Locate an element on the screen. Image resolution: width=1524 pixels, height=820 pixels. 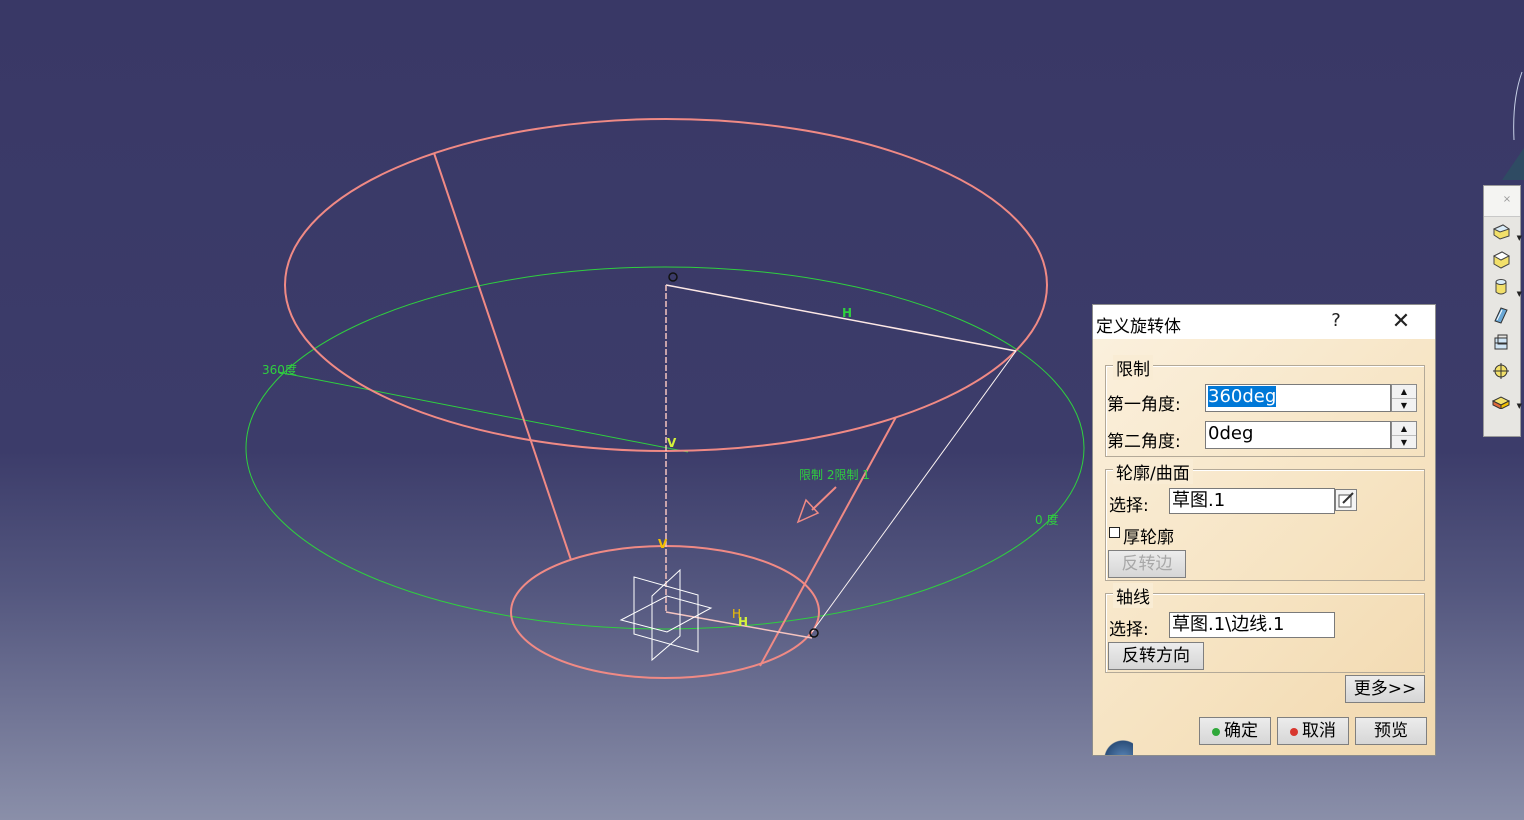
hole-icon is located at coordinates (1502, 371).